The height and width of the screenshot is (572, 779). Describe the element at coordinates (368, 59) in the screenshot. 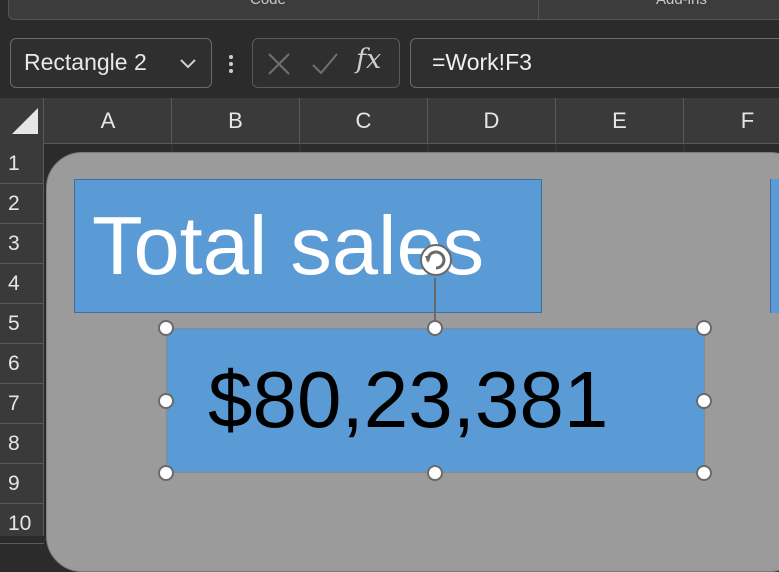

I see `insert-function-button: fx` at that location.